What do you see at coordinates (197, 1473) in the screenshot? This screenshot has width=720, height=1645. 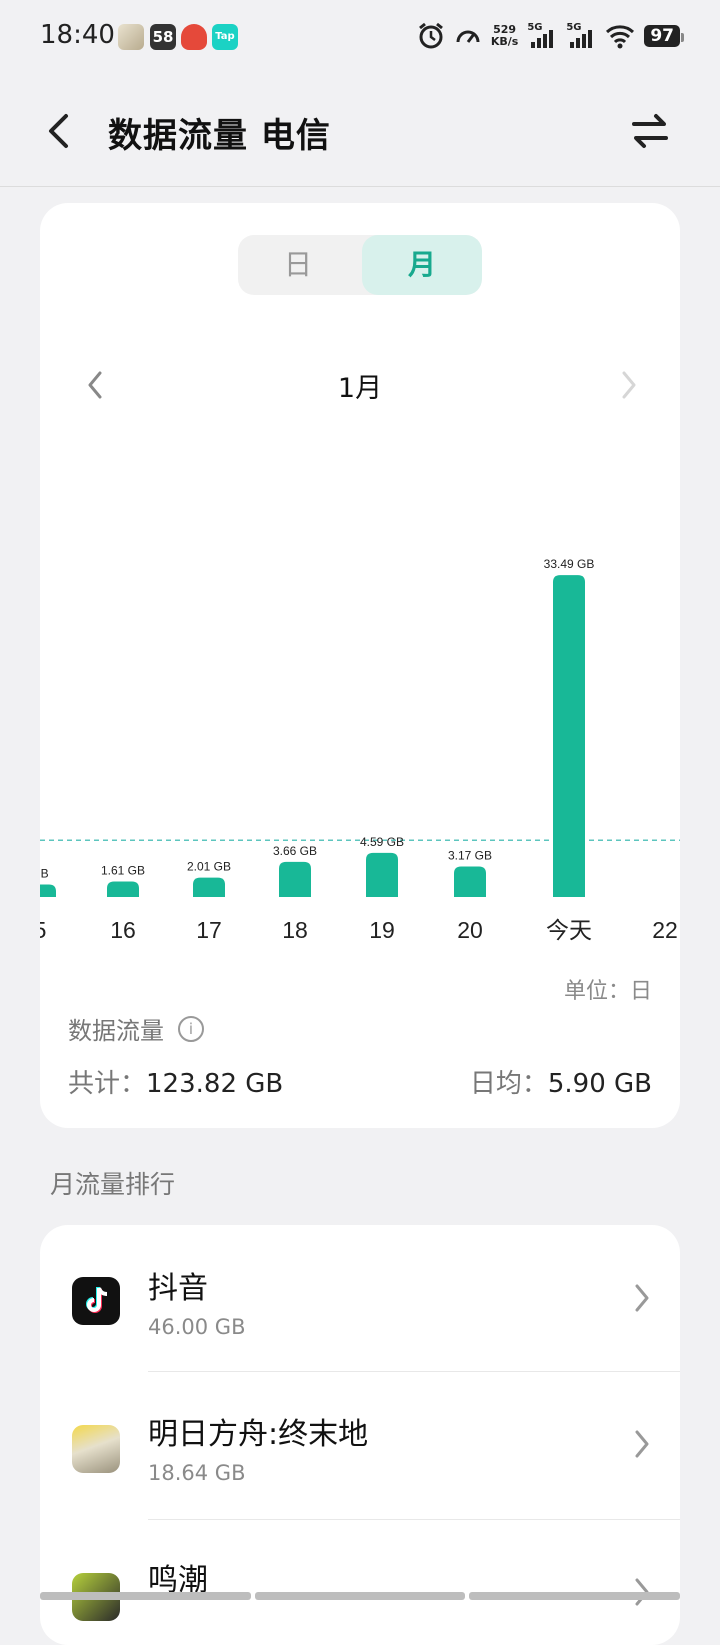 I see `app-usage: 18.64 GB` at bounding box center [197, 1473].